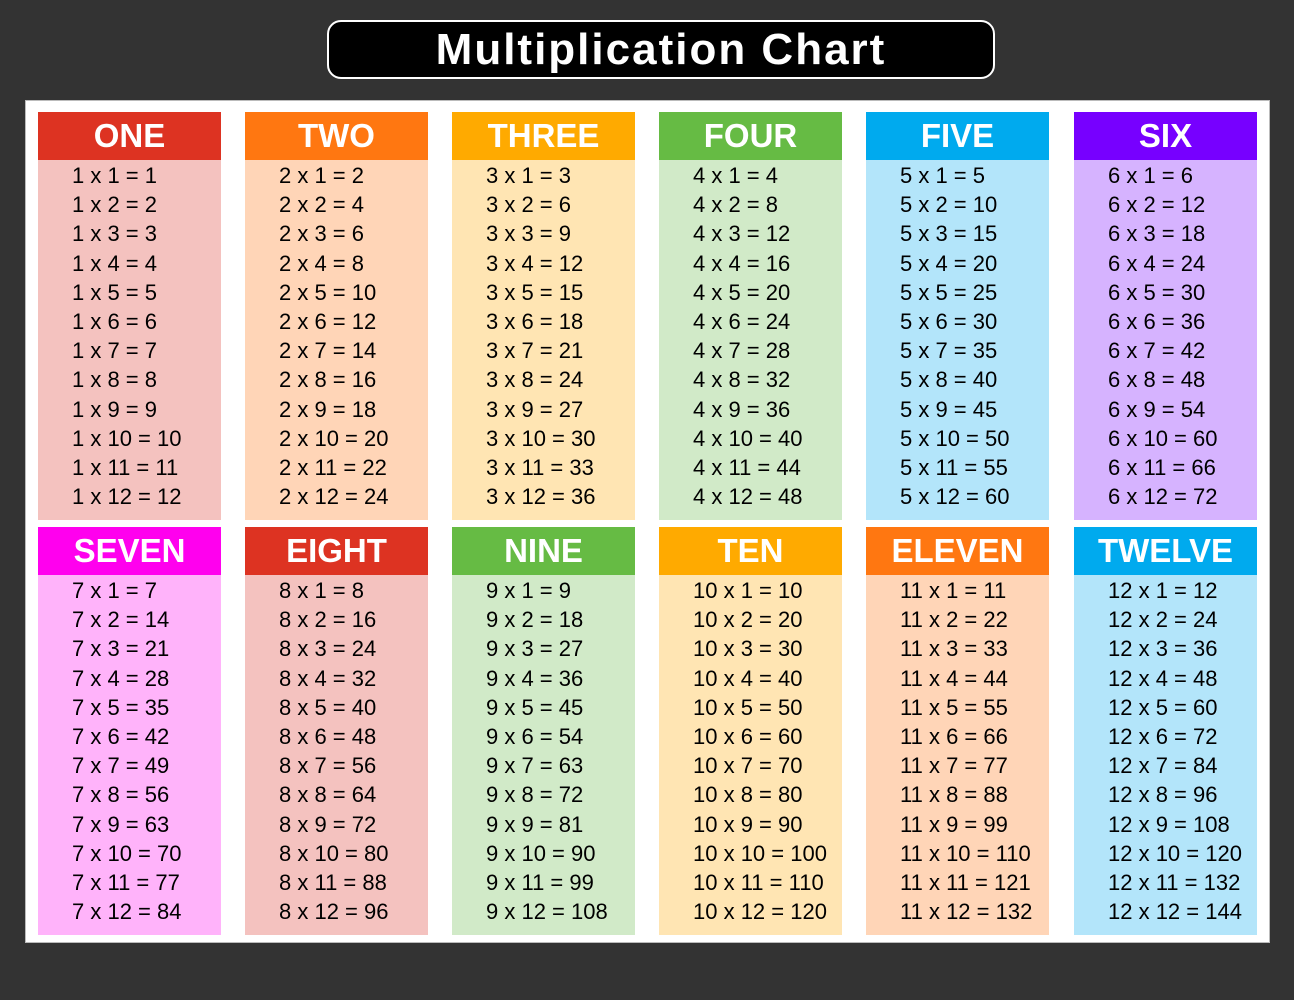 Image resolution: width=1294 pixels, height=1000 pixels. Describe the element at coordinates (957, 551) in the screenshot. I see `table-header: ELEVEN` at that location.